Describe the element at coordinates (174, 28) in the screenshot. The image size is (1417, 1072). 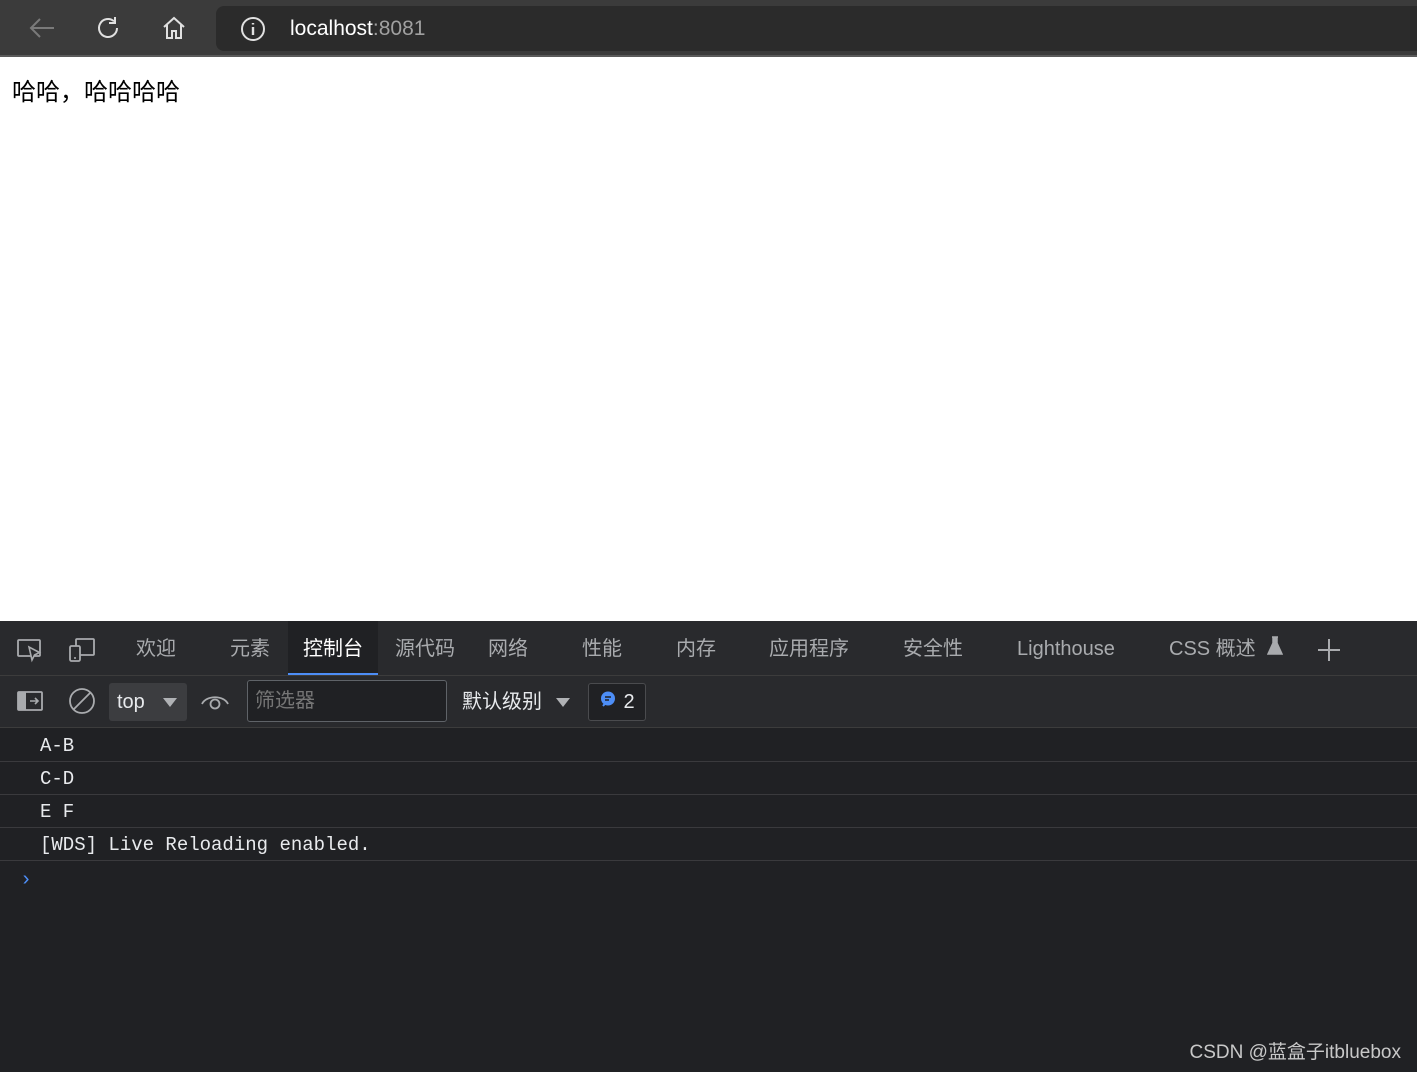
I see `home-icon` at that location.